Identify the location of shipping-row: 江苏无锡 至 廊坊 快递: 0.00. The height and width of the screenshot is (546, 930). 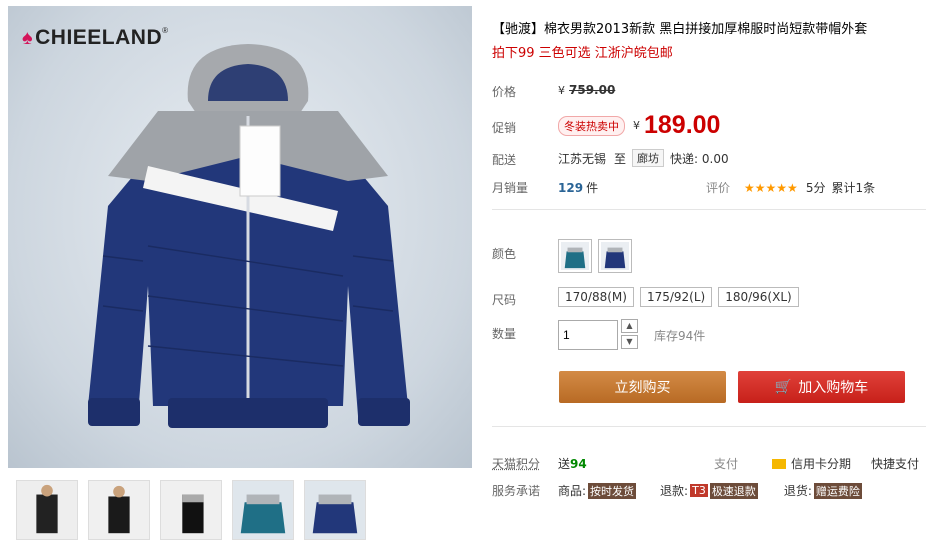
(643, 158).